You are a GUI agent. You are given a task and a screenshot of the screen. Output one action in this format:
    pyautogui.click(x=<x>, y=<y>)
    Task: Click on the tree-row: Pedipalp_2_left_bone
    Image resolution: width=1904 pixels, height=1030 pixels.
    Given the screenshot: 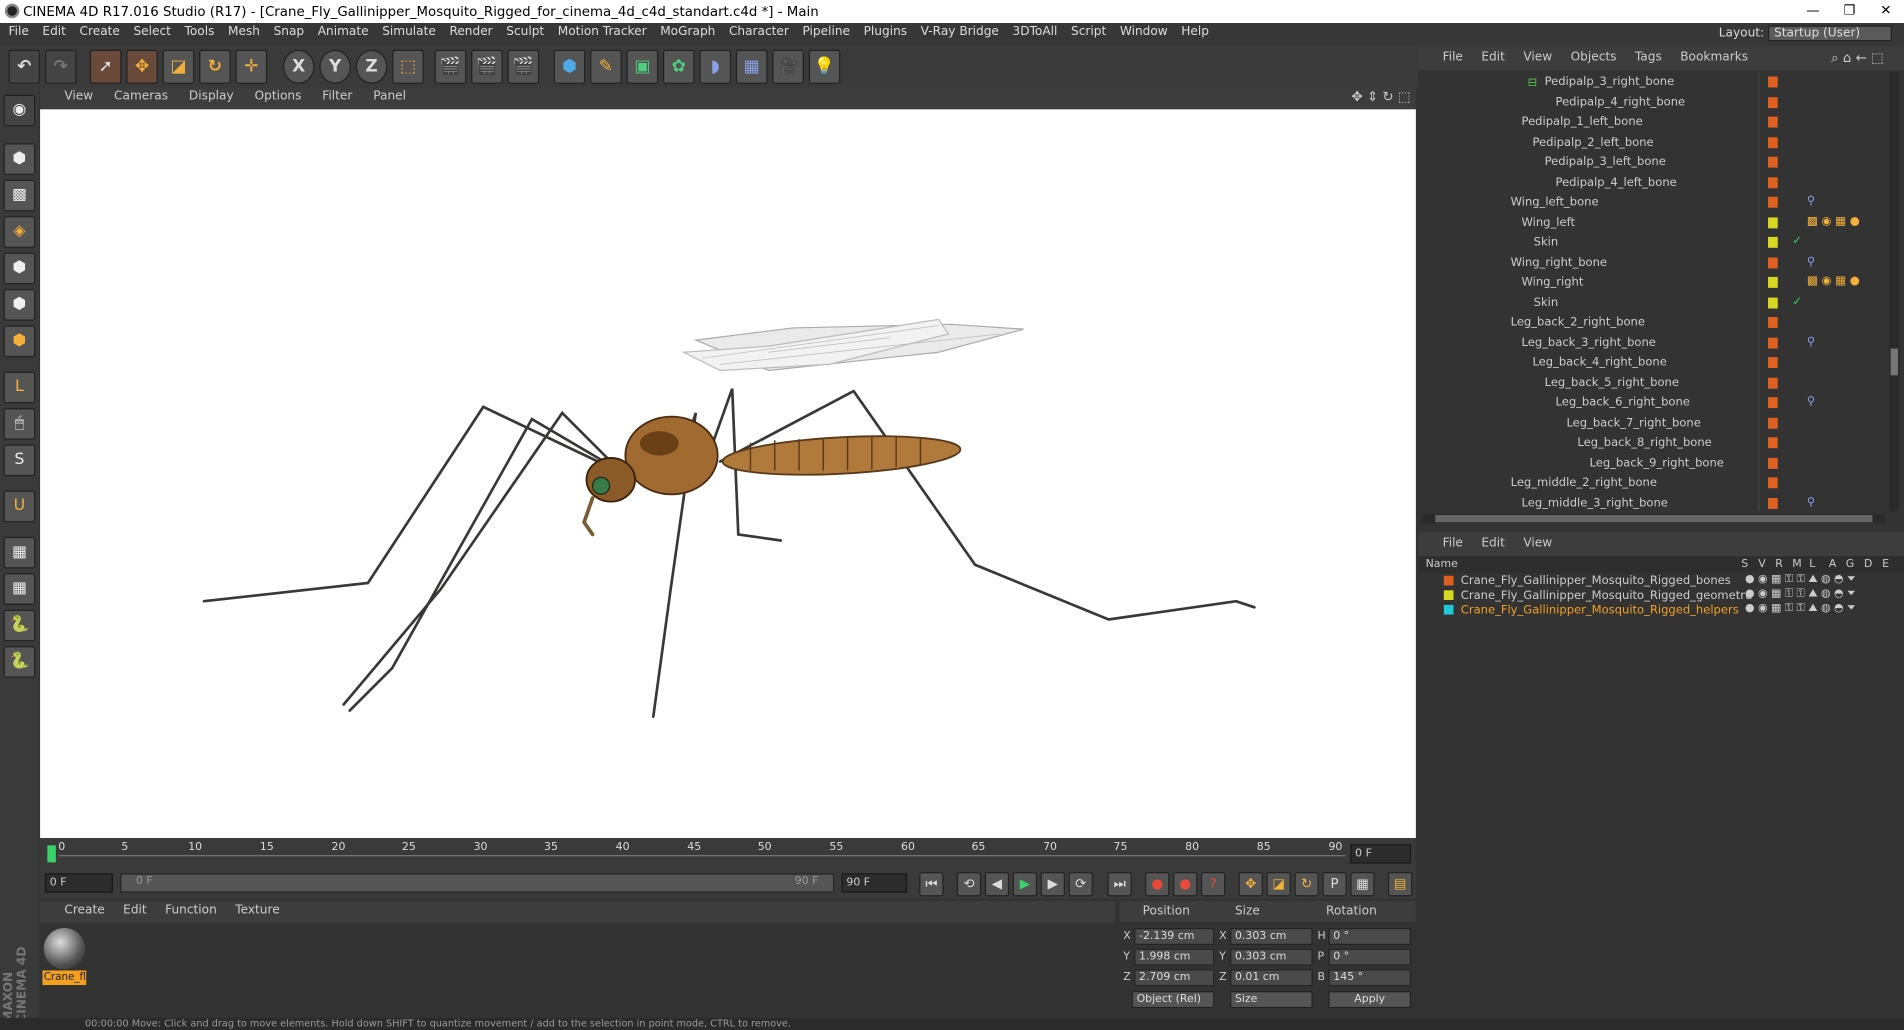 What is the action you would take?
    pyautogui.click(x=1652, y=143)
    